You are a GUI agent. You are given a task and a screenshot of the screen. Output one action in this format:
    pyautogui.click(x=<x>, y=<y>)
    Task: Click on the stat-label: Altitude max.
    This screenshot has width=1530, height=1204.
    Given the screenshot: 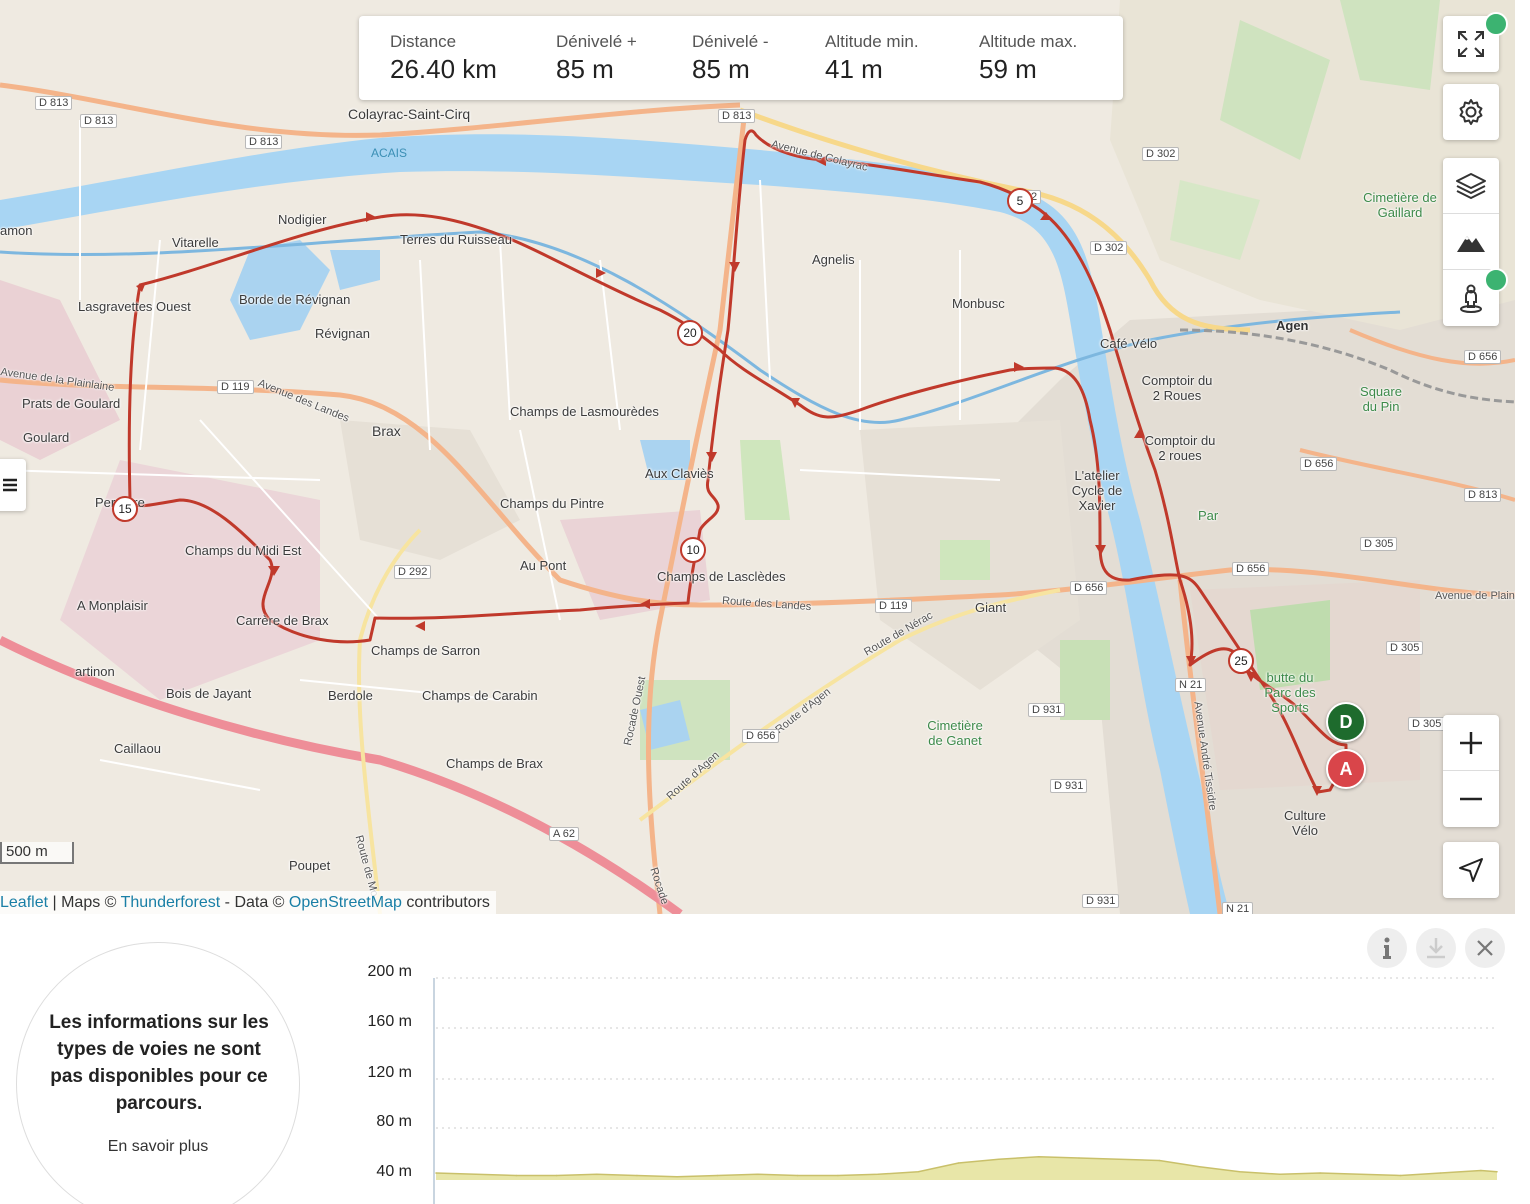 What is the action you would take?
    pyautogui.click(x=1028, y=41)
    